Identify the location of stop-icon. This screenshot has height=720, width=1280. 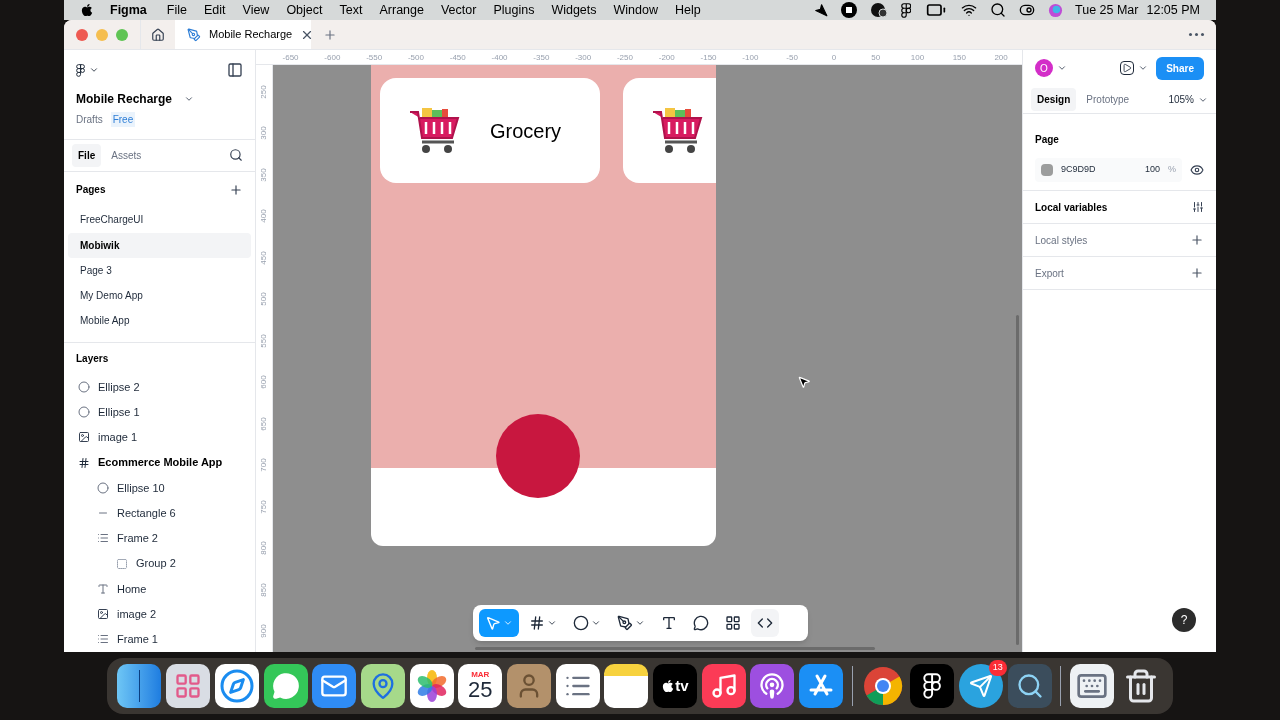
(848, 10).